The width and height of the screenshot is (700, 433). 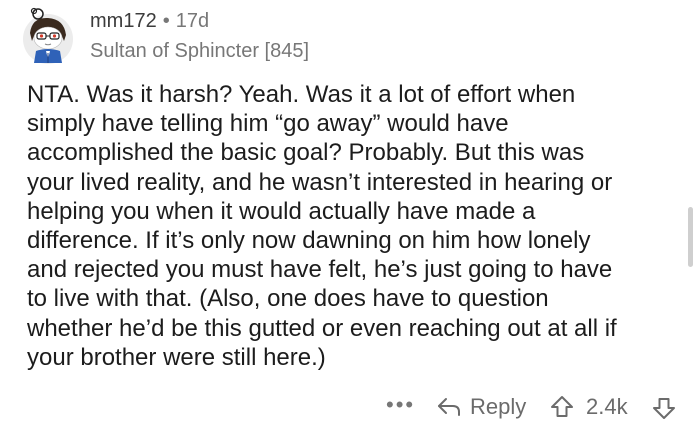 I want to click on comment-header: mm172 • 17d, so click(x=199, y=21).